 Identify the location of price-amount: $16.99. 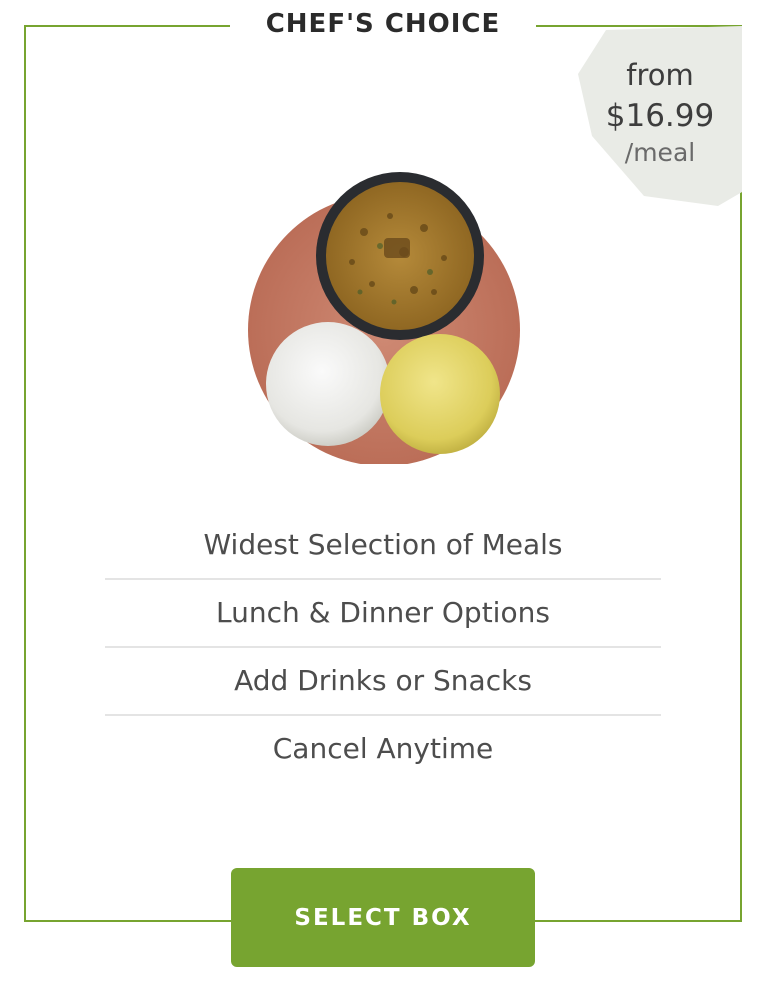
(660, 116).